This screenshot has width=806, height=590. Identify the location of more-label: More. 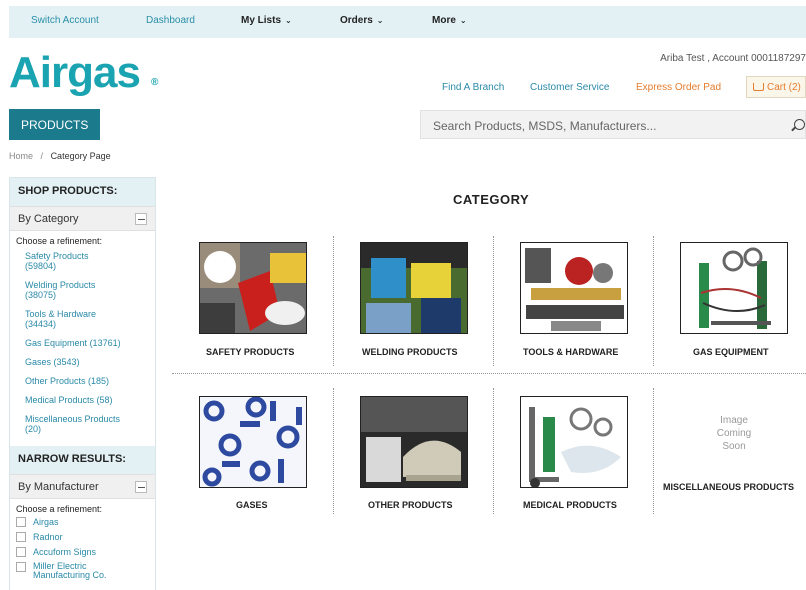
(444, 20).